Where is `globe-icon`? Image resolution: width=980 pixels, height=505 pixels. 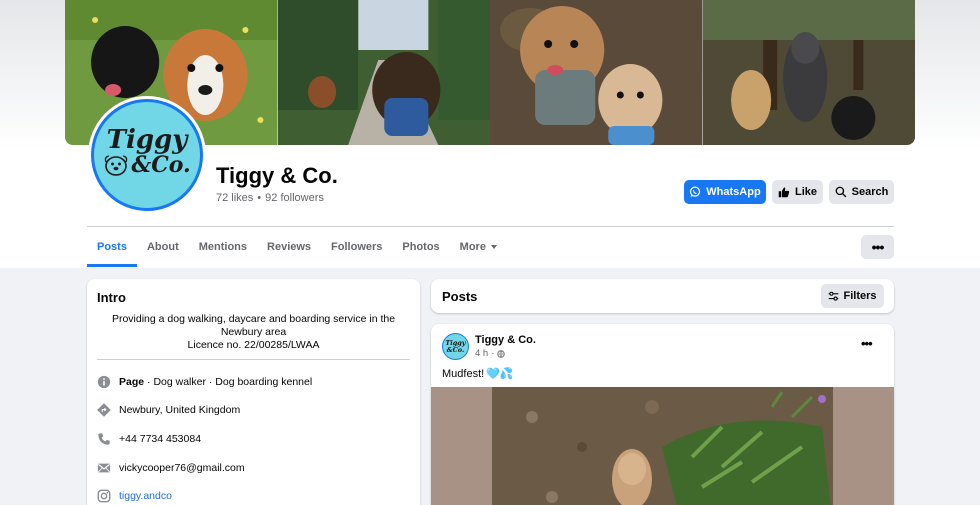 globe-icon is located at coordinates (501, 353).